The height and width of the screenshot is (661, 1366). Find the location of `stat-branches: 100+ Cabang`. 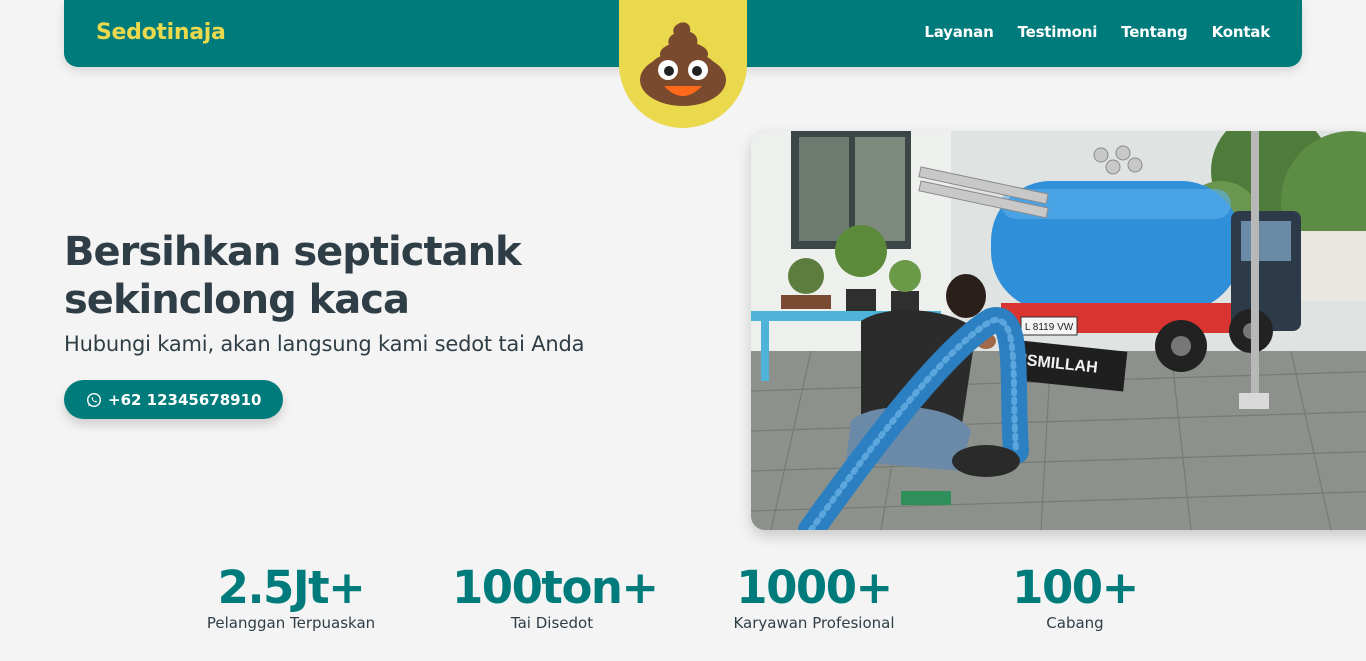

stat-branches: 100+ Cabang is located at coordinates (1075, 597).